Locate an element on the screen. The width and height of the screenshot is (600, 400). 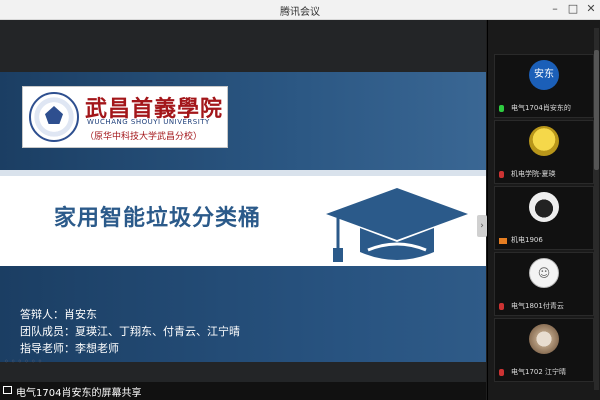
advisor-line: 指导老师：李想老师 is located at coordinates (69, 348).